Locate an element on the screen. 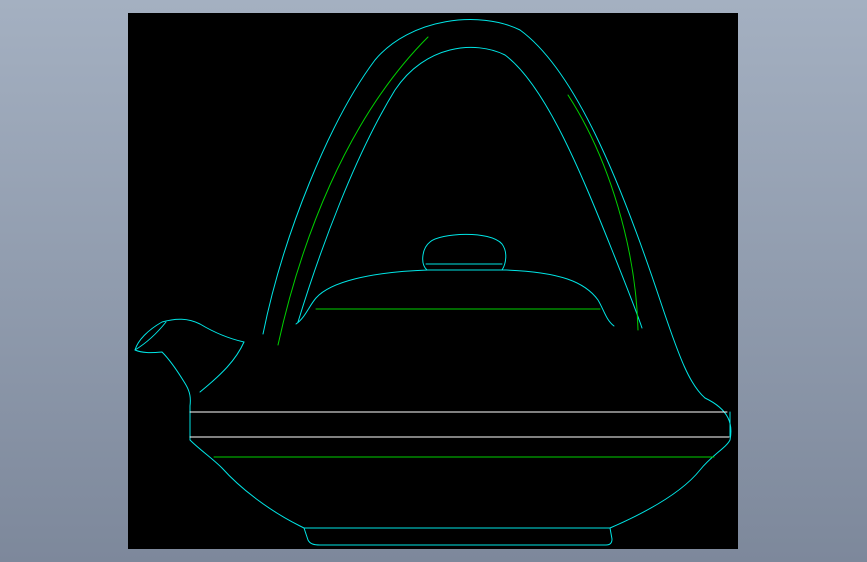 The image size is (867, 562). spout-joint is located at coordinates (222, 367).